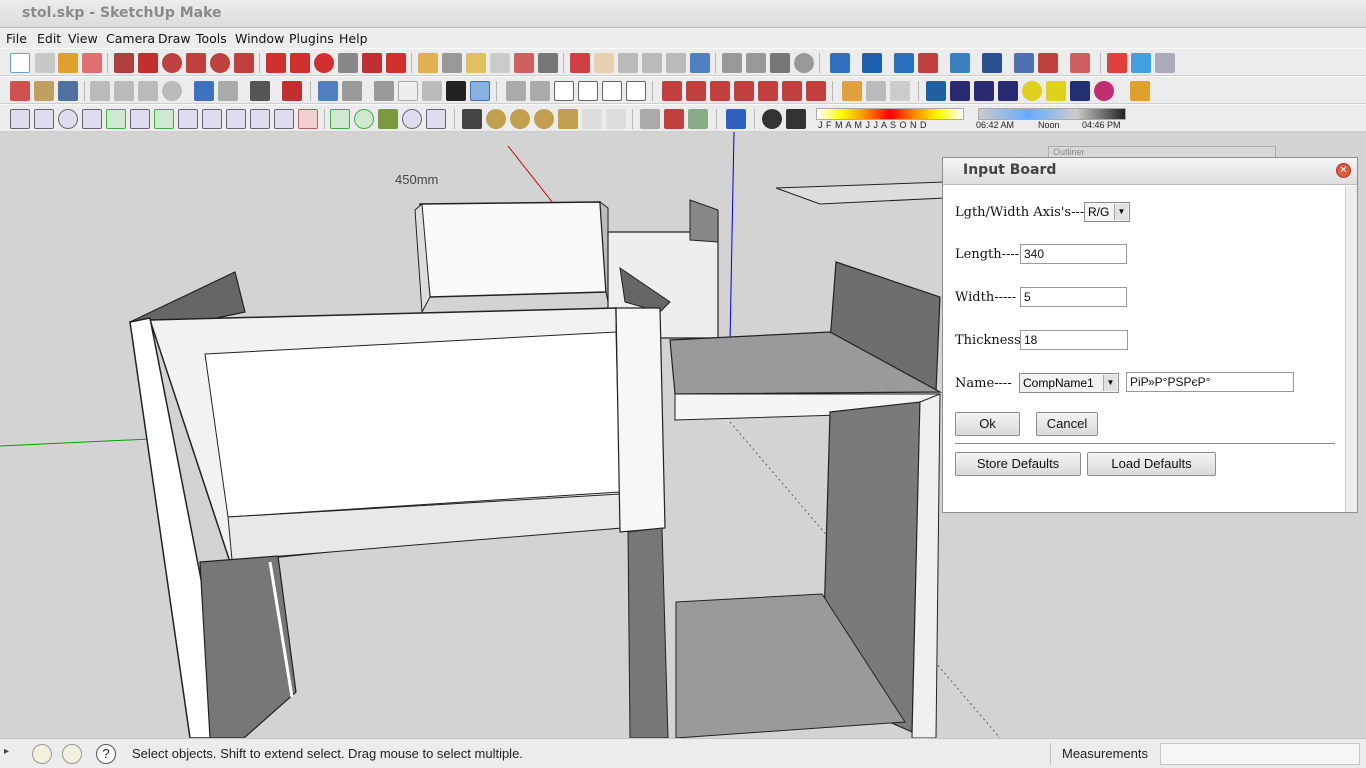 Image resolution: width=1366 pixels, height=768 pixels. What do you see at coordinates (960, 63) in the screenshot?
I see `plugin-e-icon` at bounding box center [960, 63].